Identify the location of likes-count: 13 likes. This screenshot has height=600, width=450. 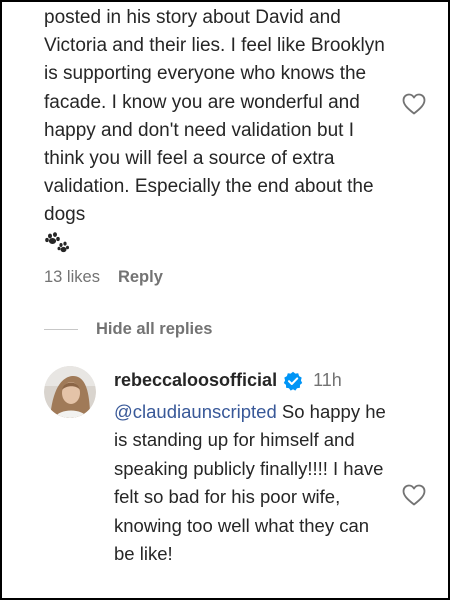
(72, 277).